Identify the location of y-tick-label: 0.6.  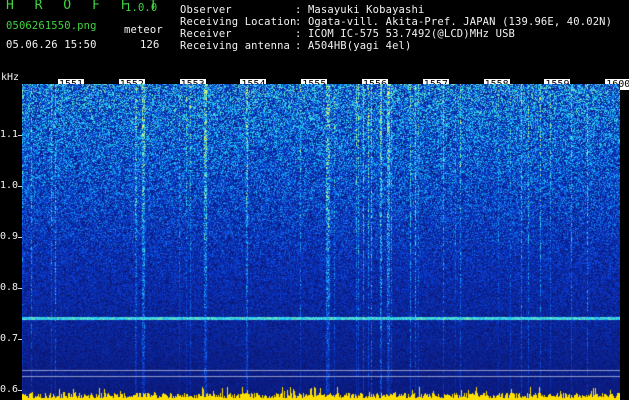
(9, 389).